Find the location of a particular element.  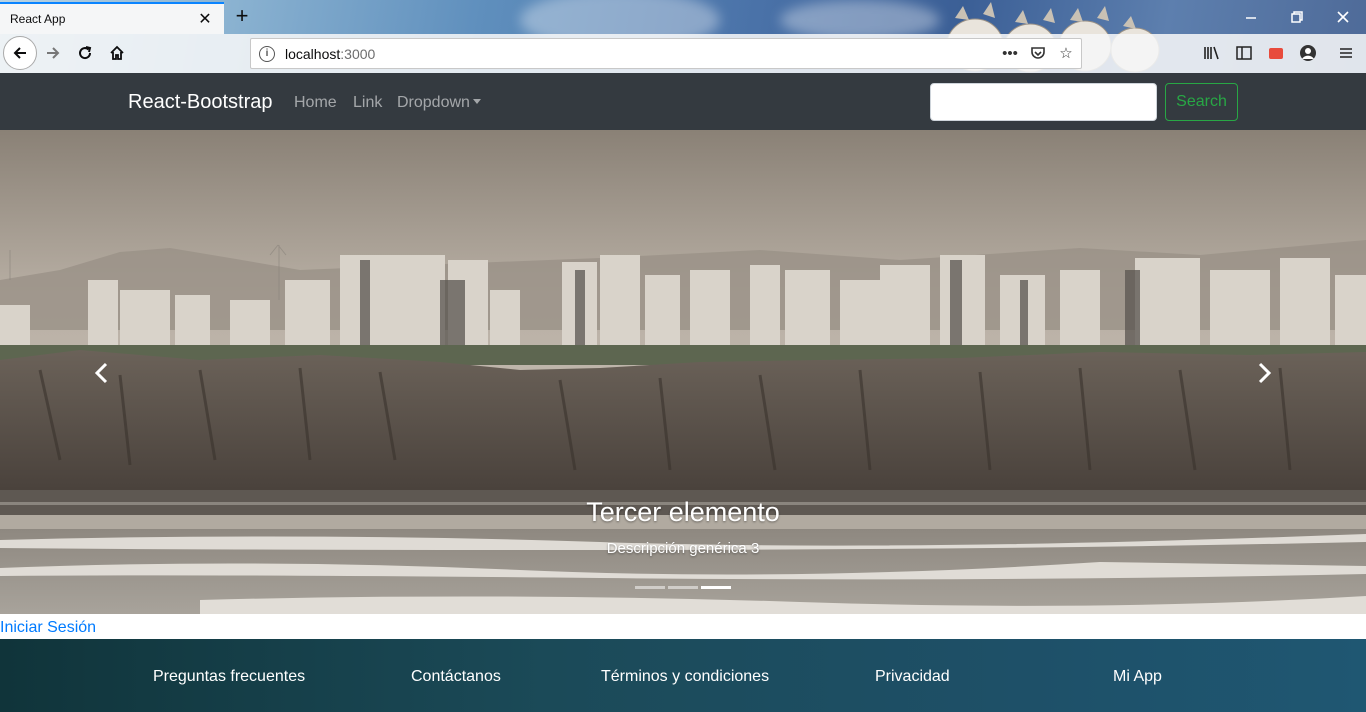

menu-icon is located at coordinates (1346, 53).